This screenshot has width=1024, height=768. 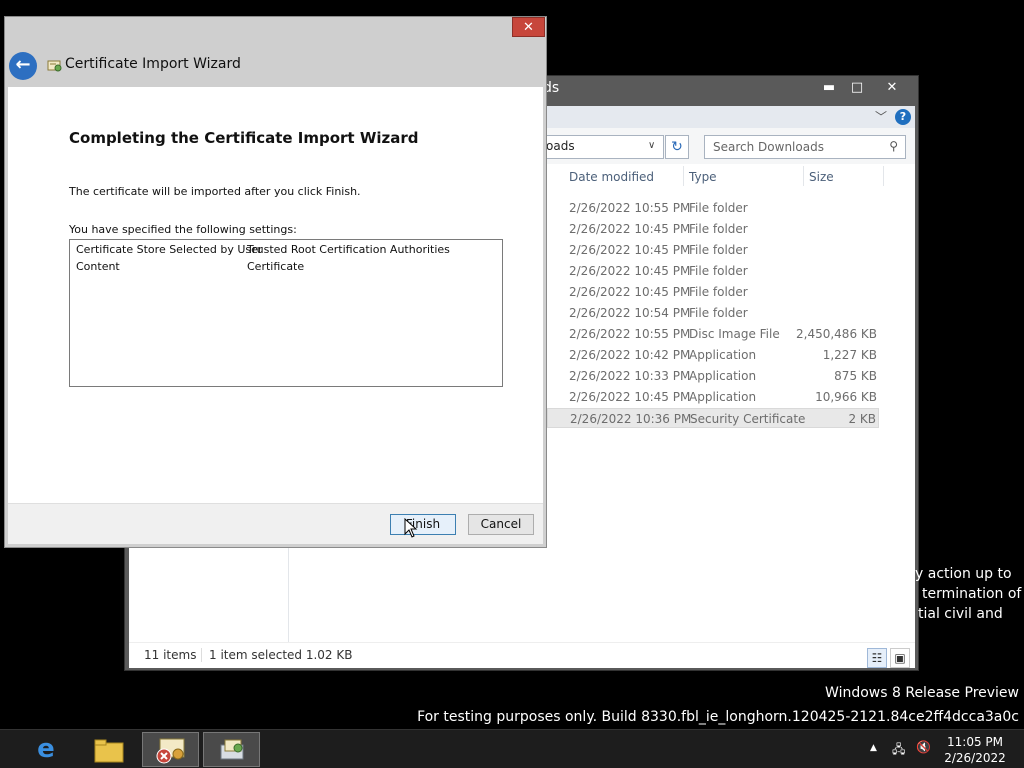 What do you see at coordinates (46, 749) in the screenshot?
I see `internet-explorer-icon: e` at bounding box center [46, 749].